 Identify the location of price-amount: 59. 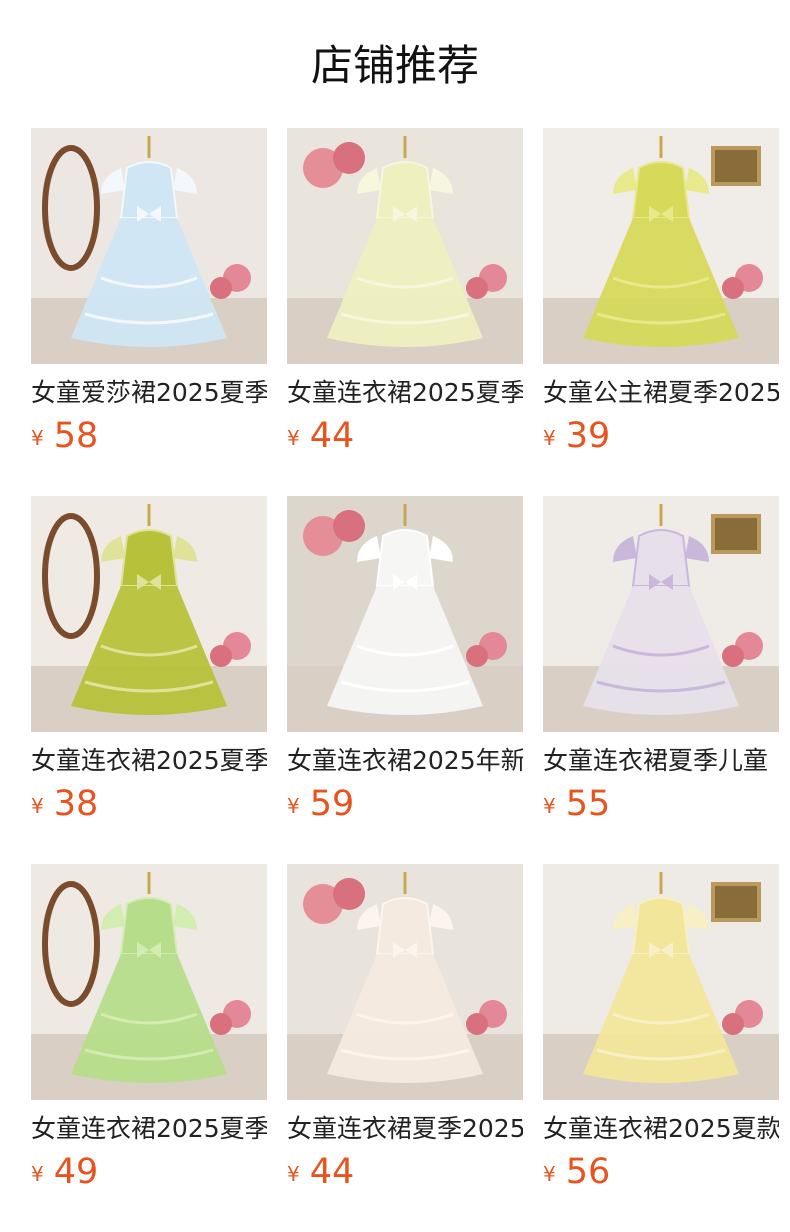
(332, 804).